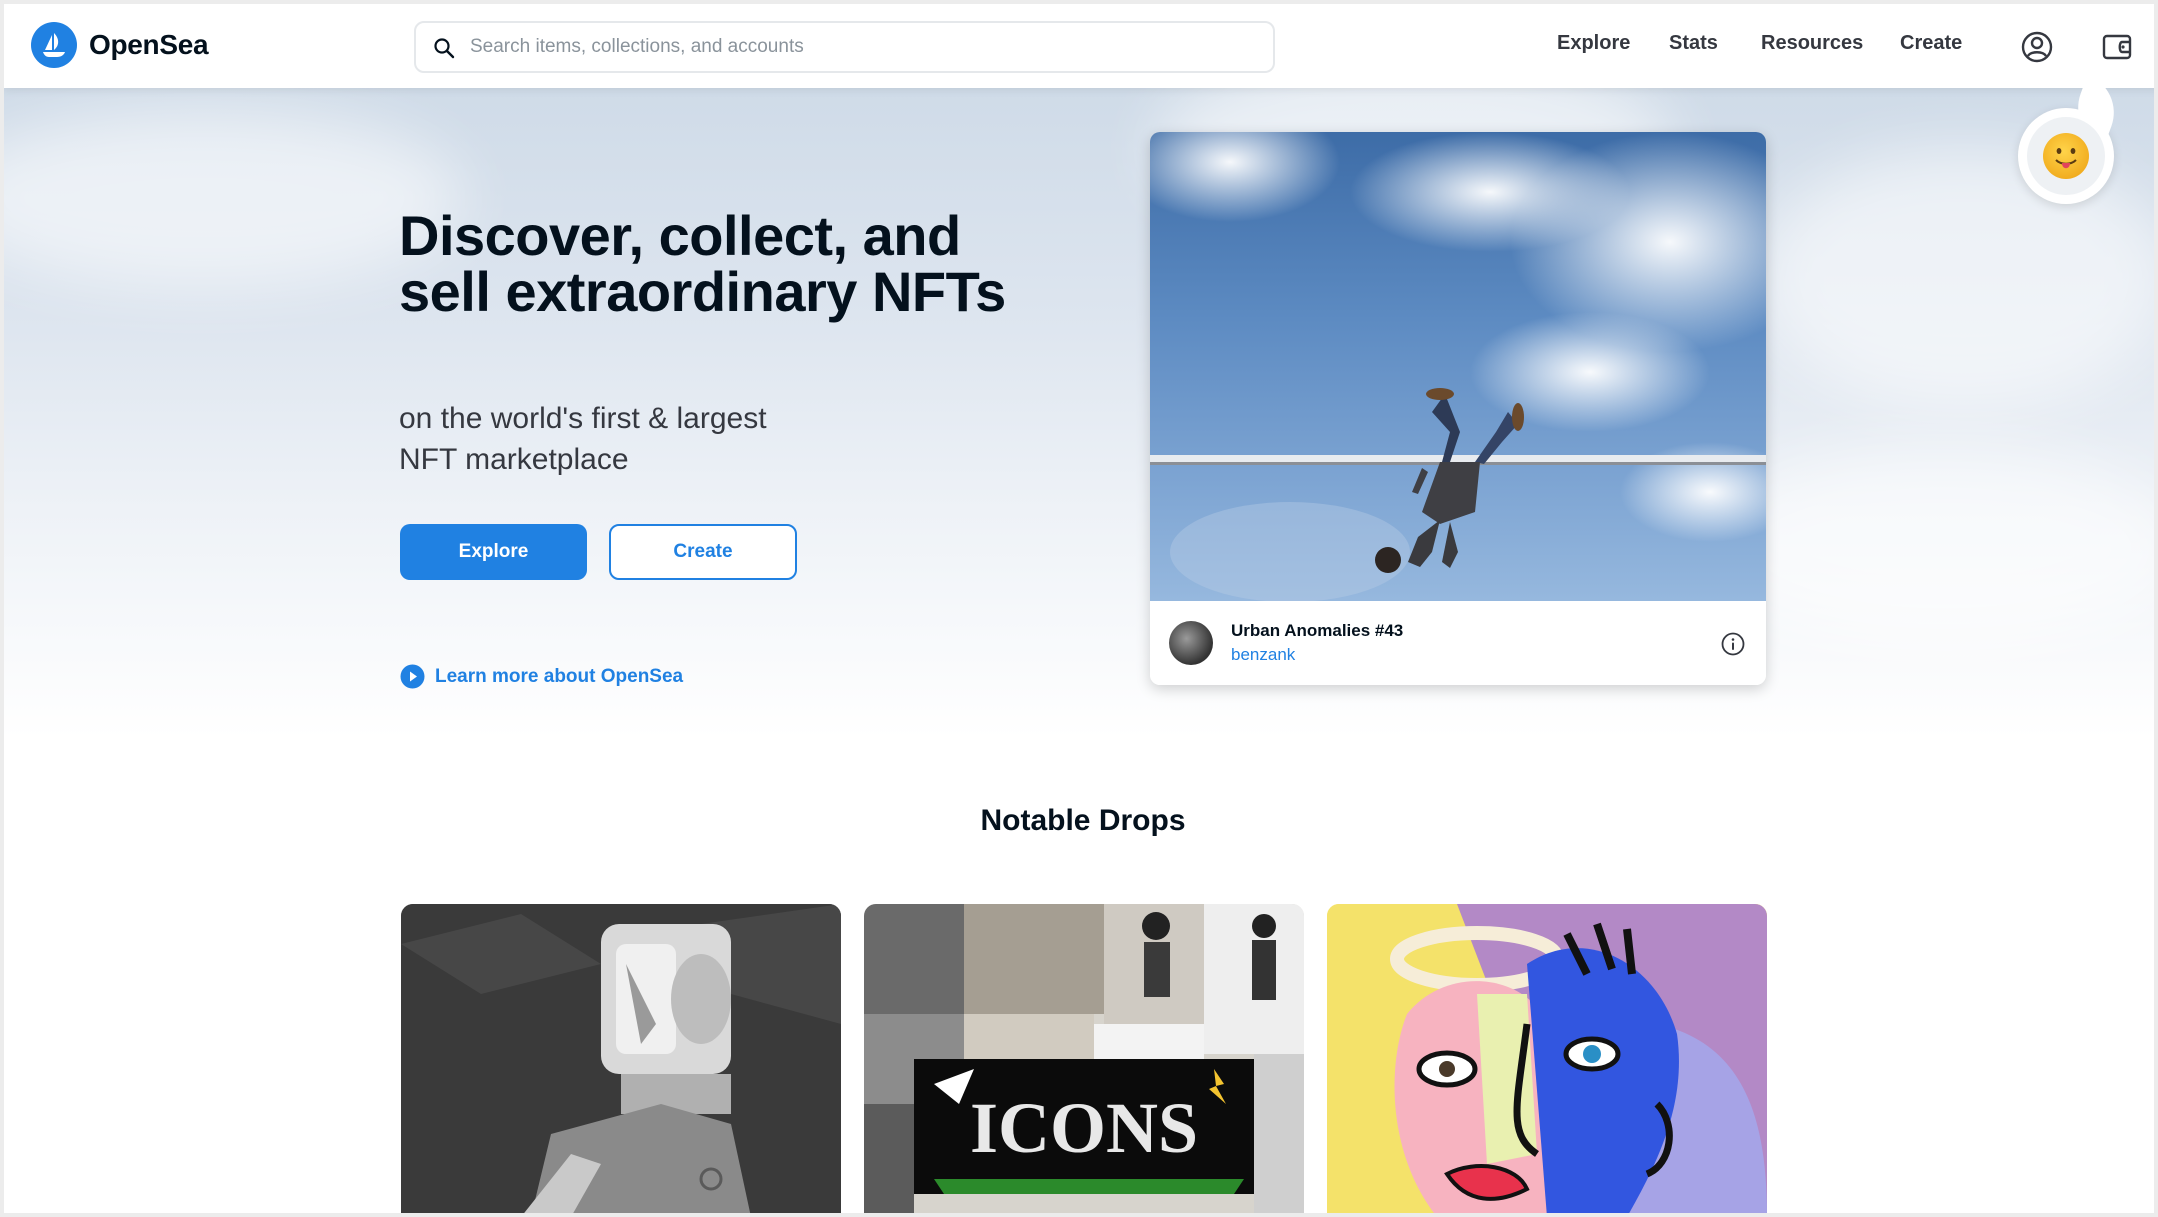  What do you see at coordinates (1263, 655) in the screenshot?
I see `creator-link: benzank` at bounding box center [1263, 655].